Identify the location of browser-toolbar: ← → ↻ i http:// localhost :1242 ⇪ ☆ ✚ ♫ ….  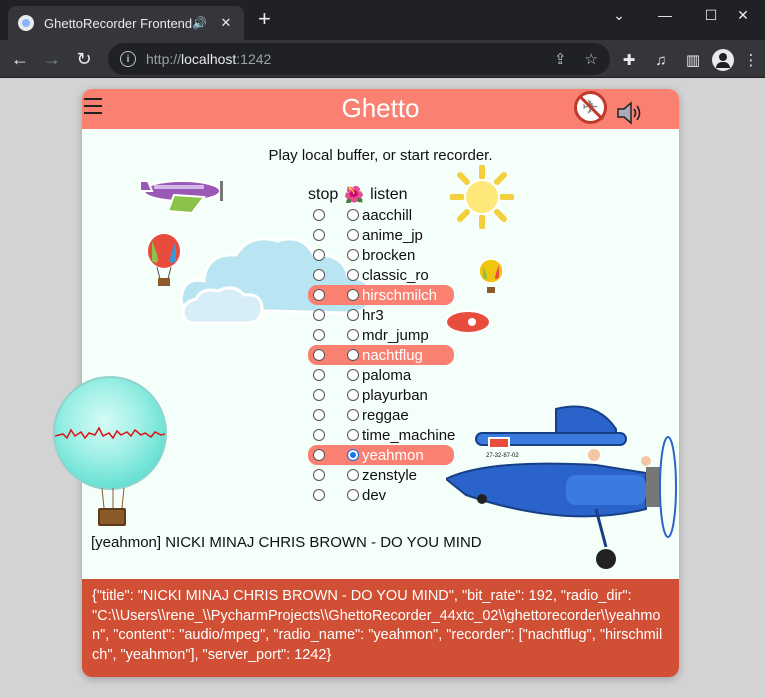
(382, 59).